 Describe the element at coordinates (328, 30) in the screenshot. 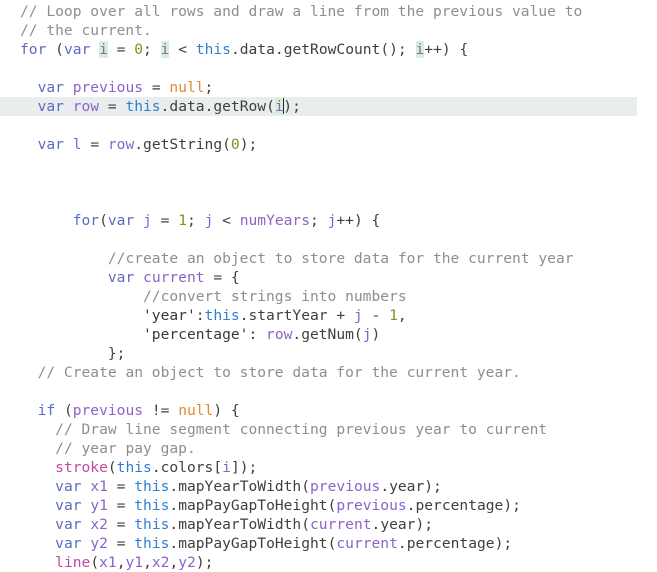

I see `code-line: // the current.` at that location.